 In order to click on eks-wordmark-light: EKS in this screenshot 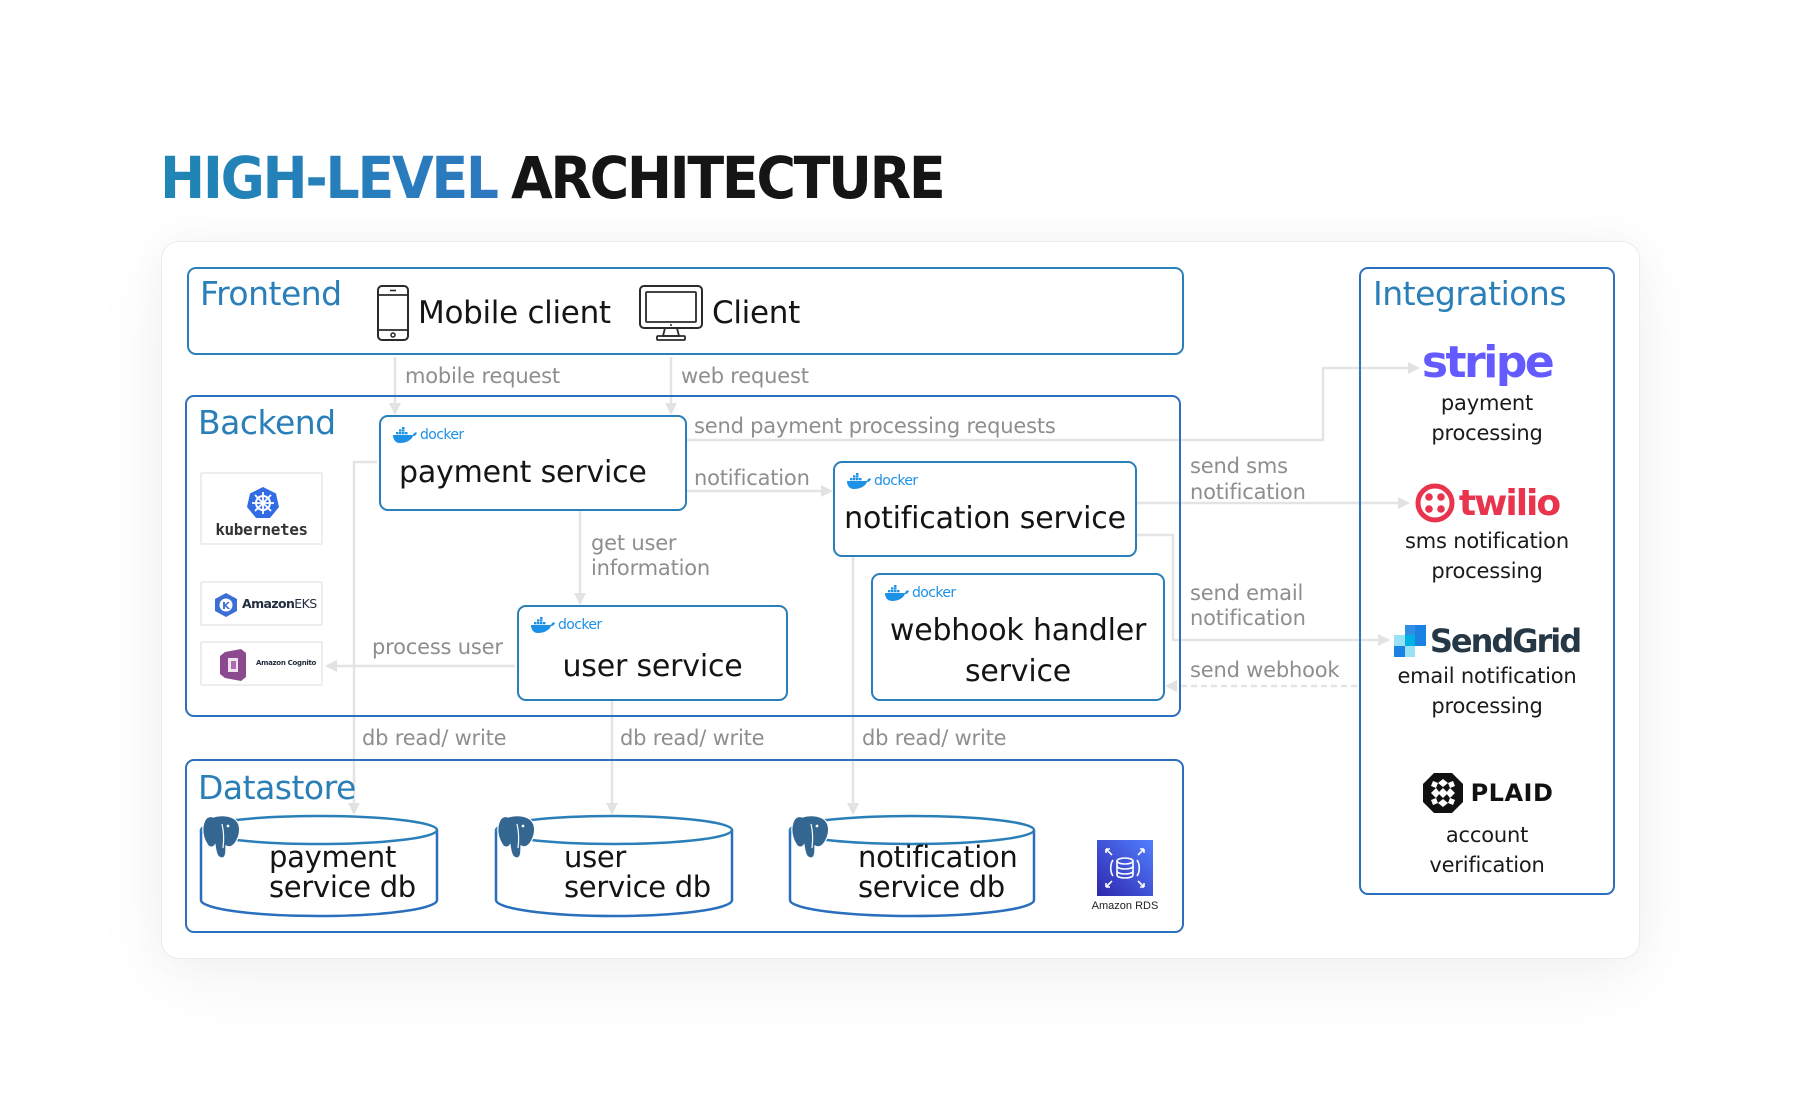, I will do `click(305, 603)`.